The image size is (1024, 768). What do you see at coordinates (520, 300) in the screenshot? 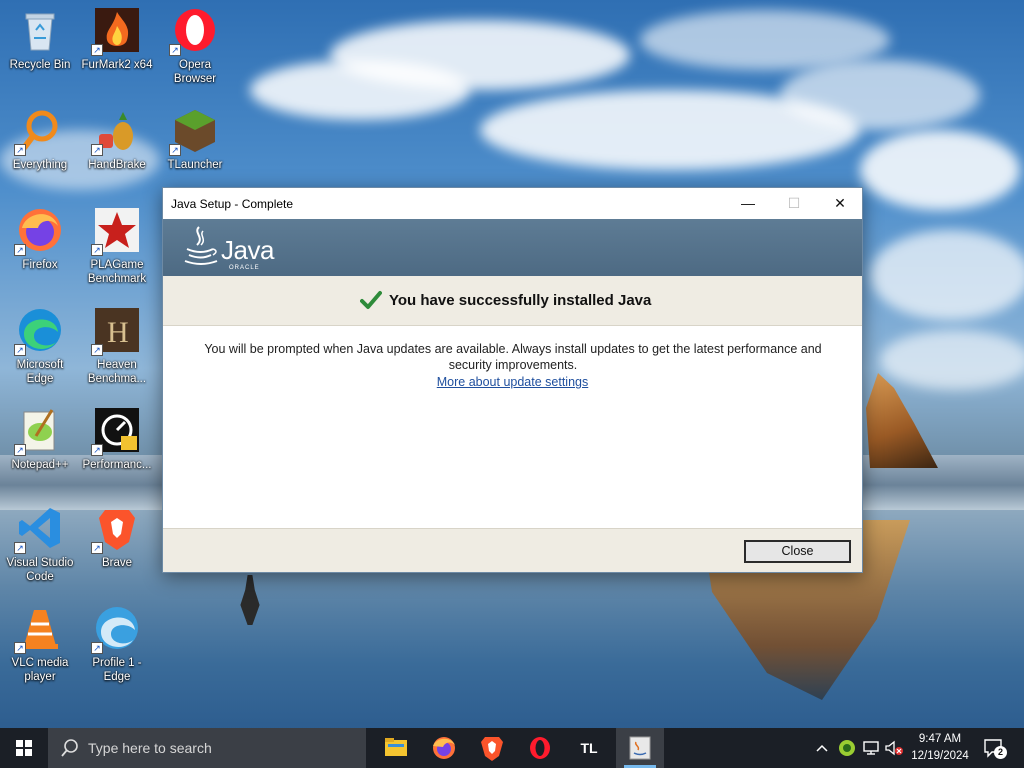
I see `success-message: You have successfully installed Java` at bounding box center [520, 300].